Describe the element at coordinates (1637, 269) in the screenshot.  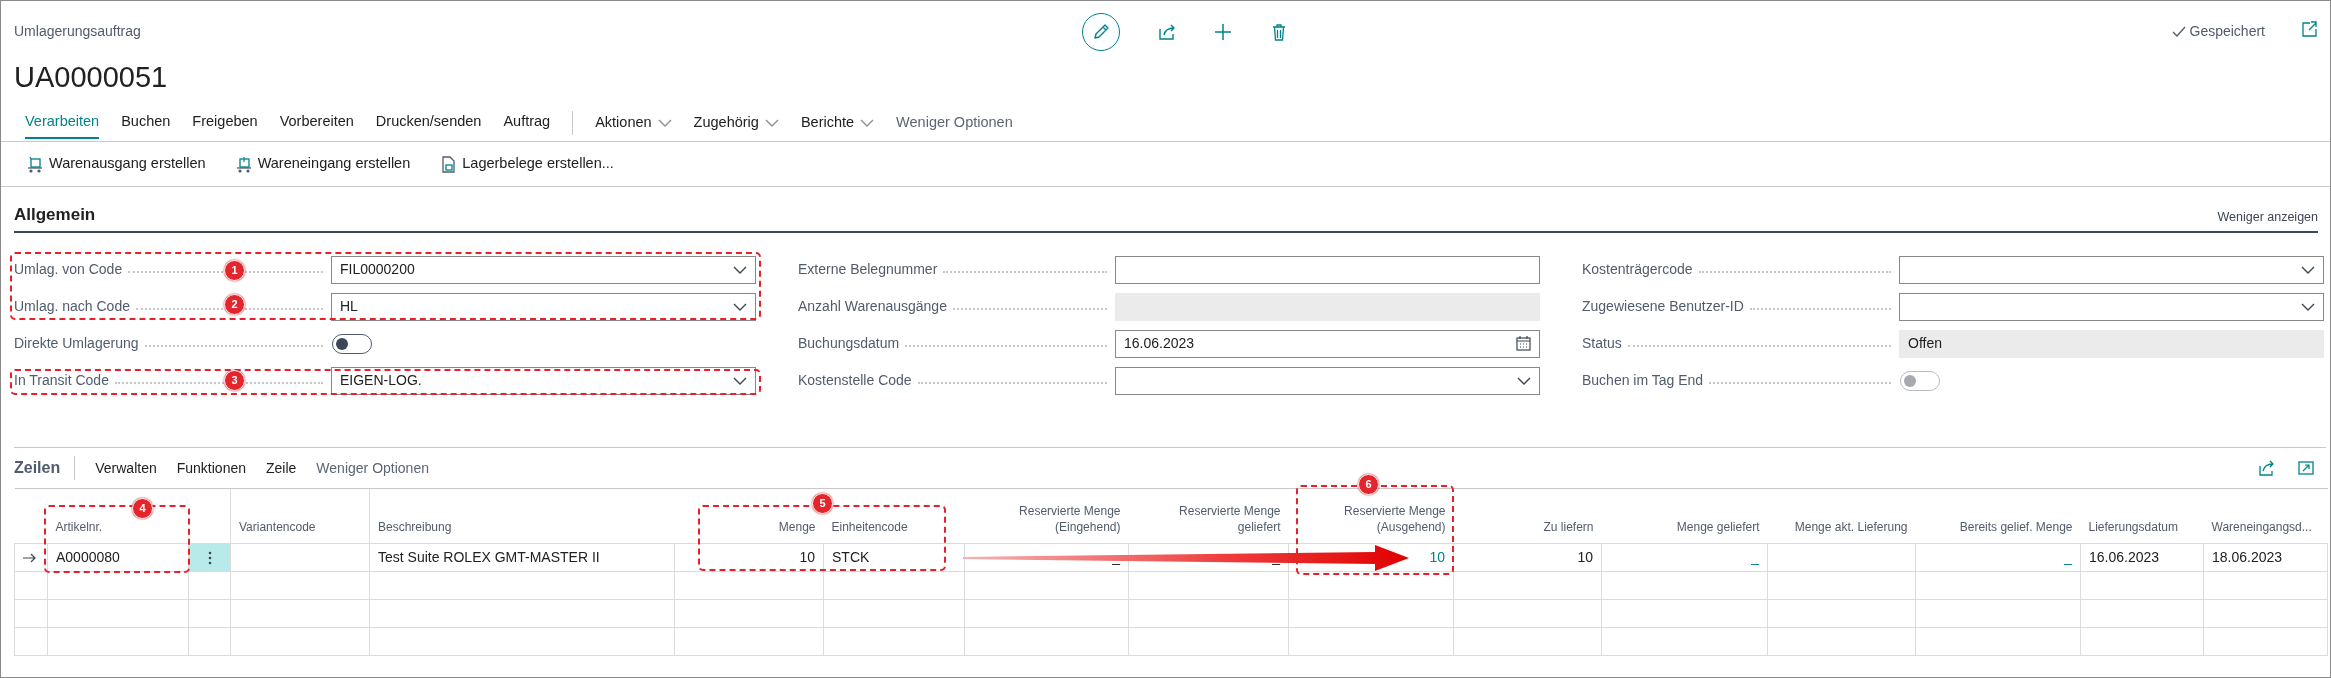
I see `field-label: Kostenträgercode` at that location.